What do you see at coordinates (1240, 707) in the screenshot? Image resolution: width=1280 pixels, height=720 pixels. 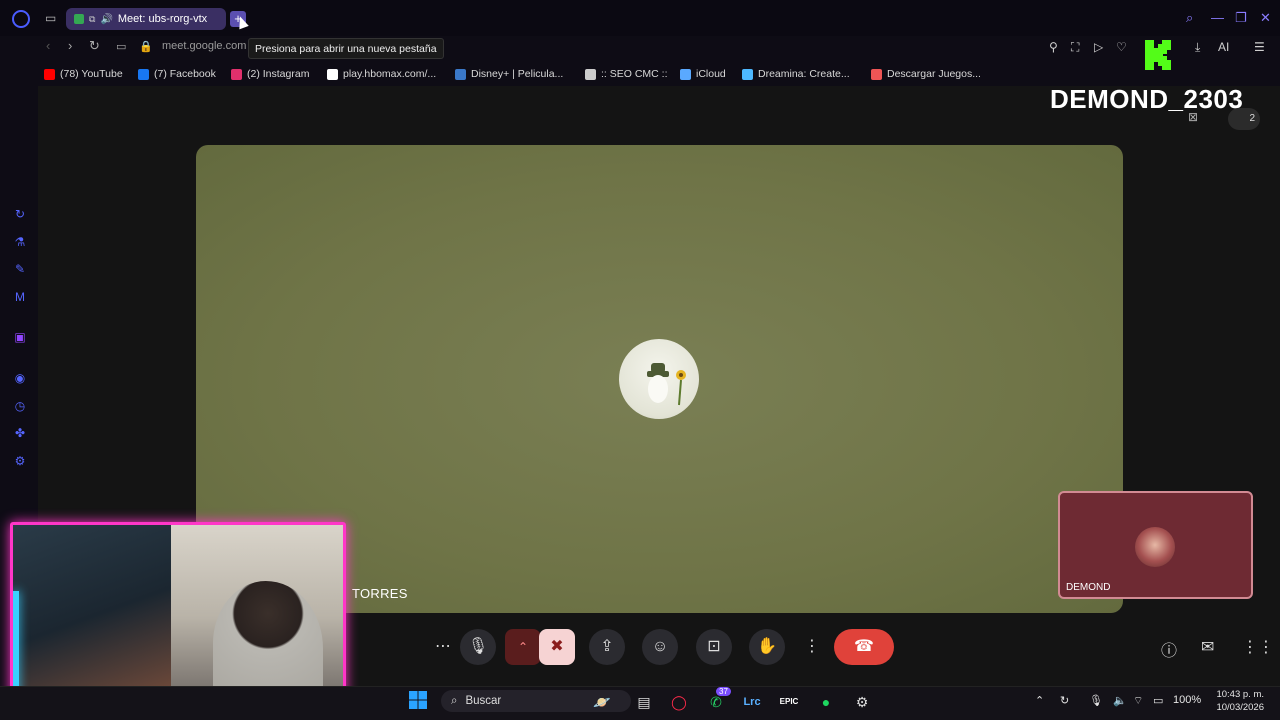 I see `clock-date: 10/03/2026` at bounding box center [1240, 707].